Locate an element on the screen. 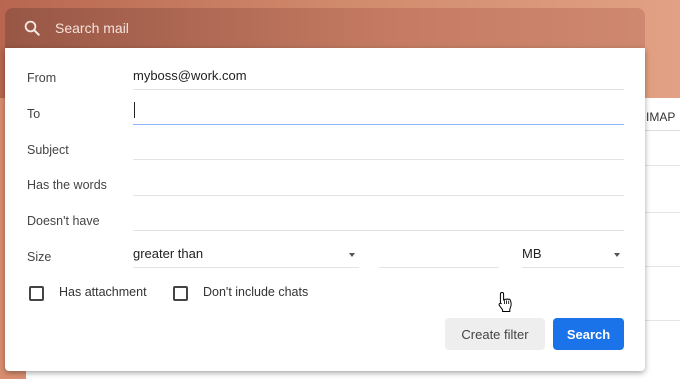 The width and height of the screenshot is (680, 379). subject-label: Subject is located at coordinates (48, 150).